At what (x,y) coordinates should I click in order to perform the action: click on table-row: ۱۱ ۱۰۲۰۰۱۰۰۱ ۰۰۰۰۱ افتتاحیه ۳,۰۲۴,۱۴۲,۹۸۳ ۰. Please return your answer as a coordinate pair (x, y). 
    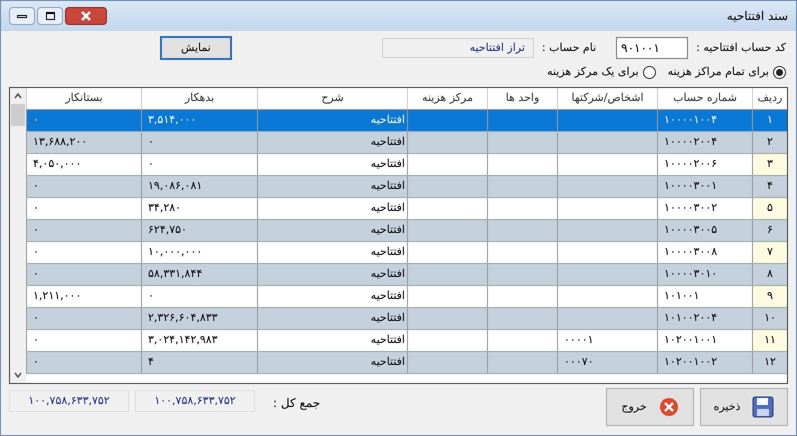
    Looking at the image, I should click on (406, 341).